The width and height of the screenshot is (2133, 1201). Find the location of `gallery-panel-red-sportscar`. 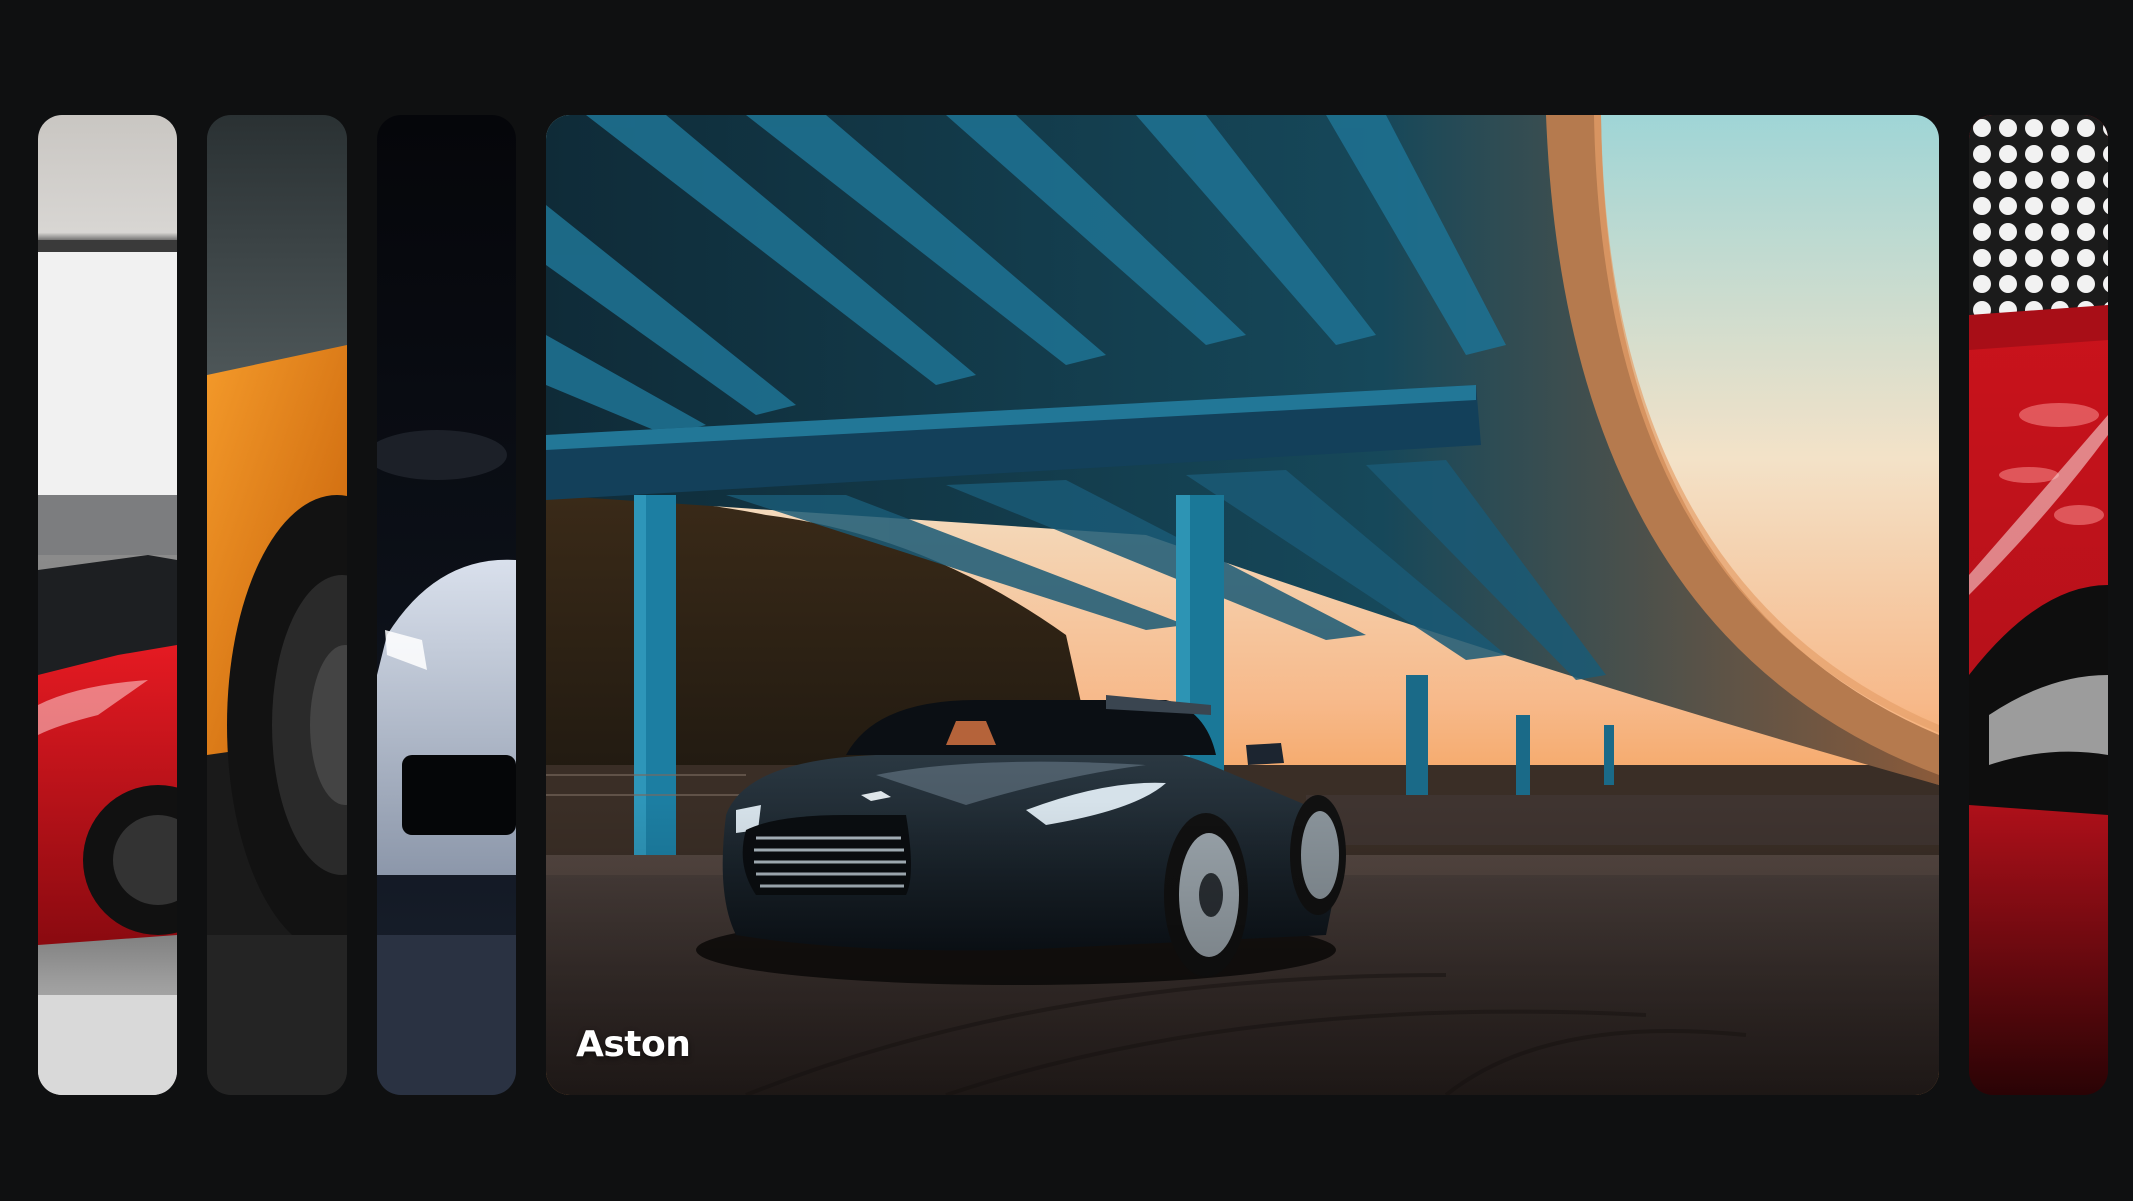

gallery-panel-red-sportscar is located at coordinates (2038, 605).